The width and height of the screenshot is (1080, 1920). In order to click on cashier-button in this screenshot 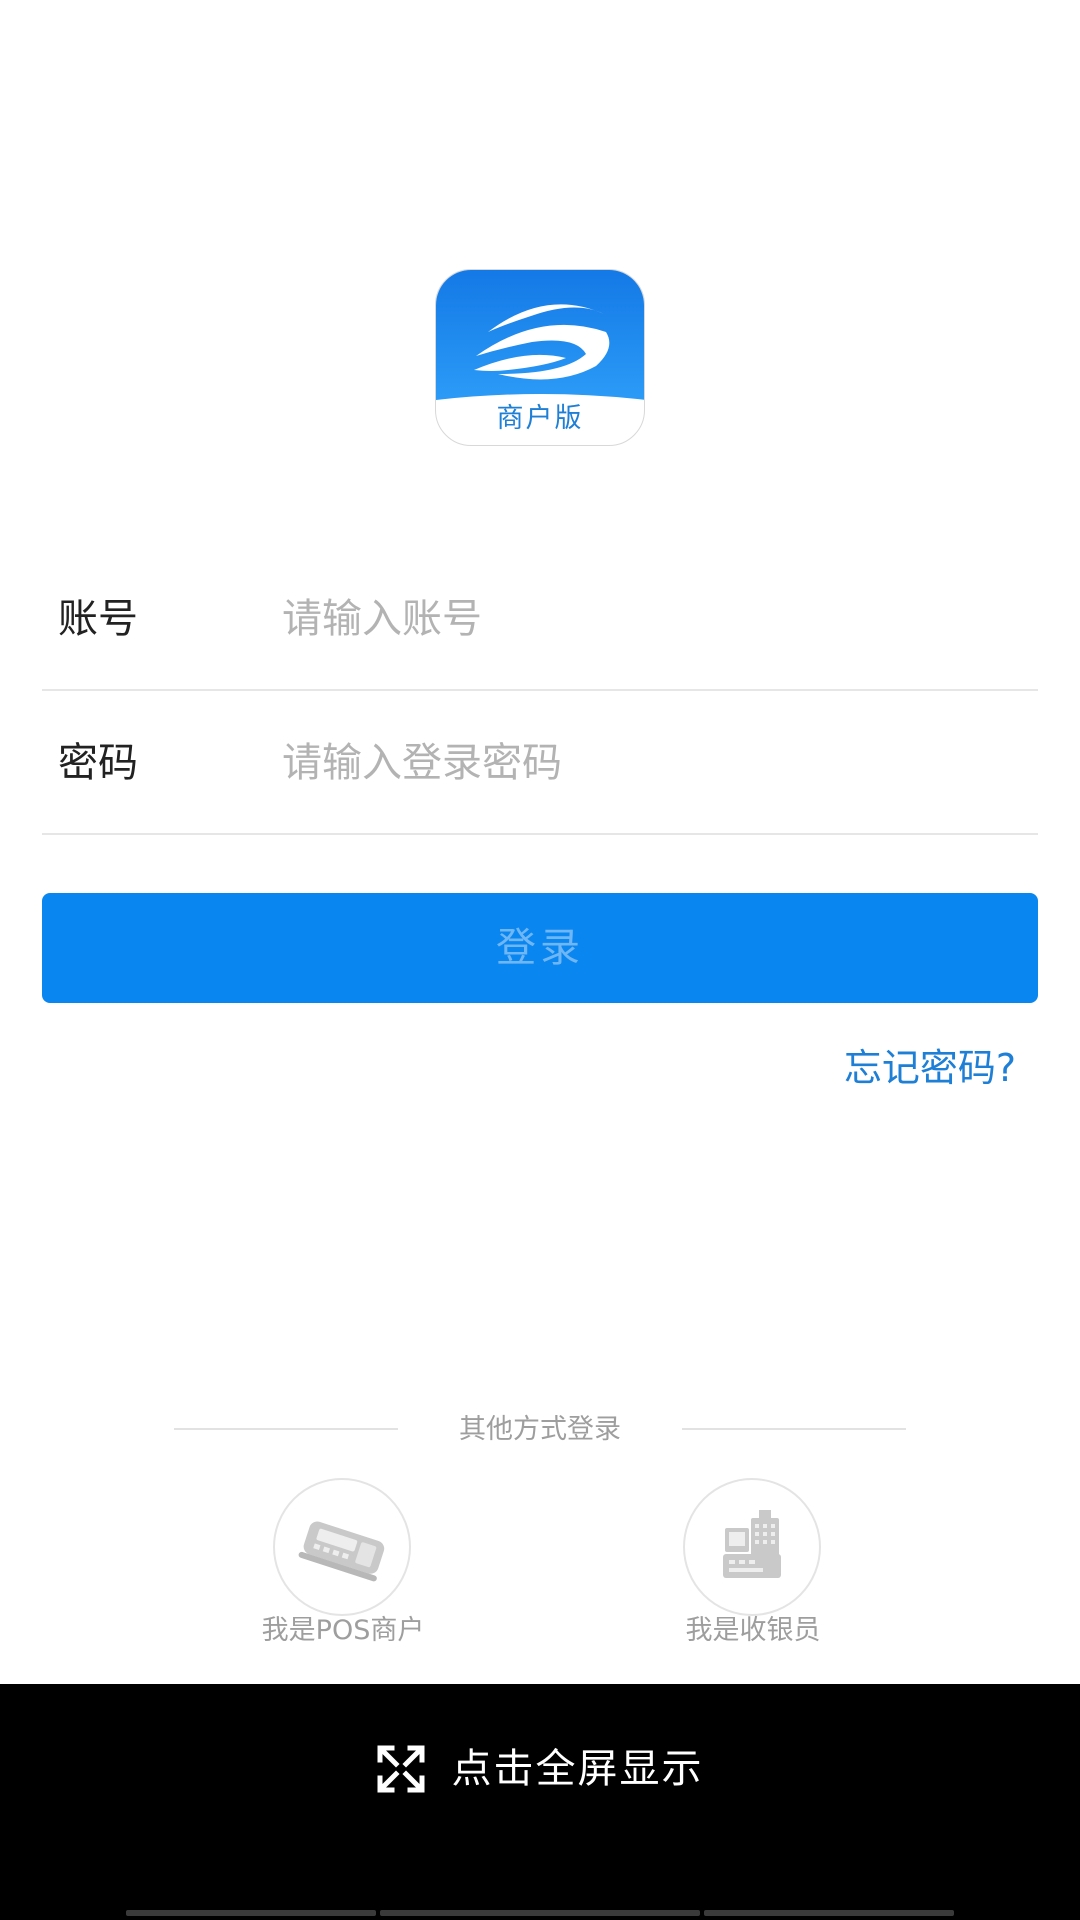, I will do `click(752, 1547)`.